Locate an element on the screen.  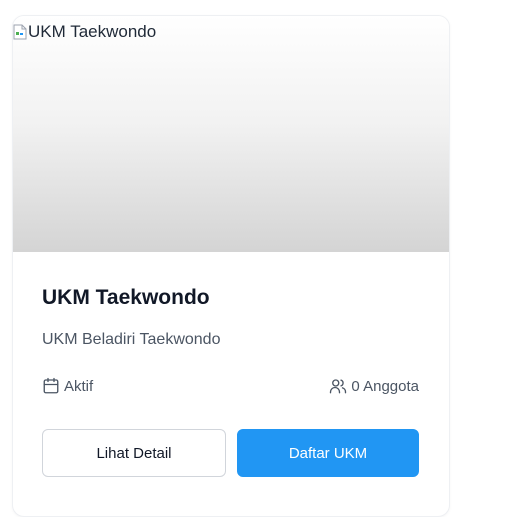
view-detail-button: Lihat Detail is located at coordinates (134, 453).